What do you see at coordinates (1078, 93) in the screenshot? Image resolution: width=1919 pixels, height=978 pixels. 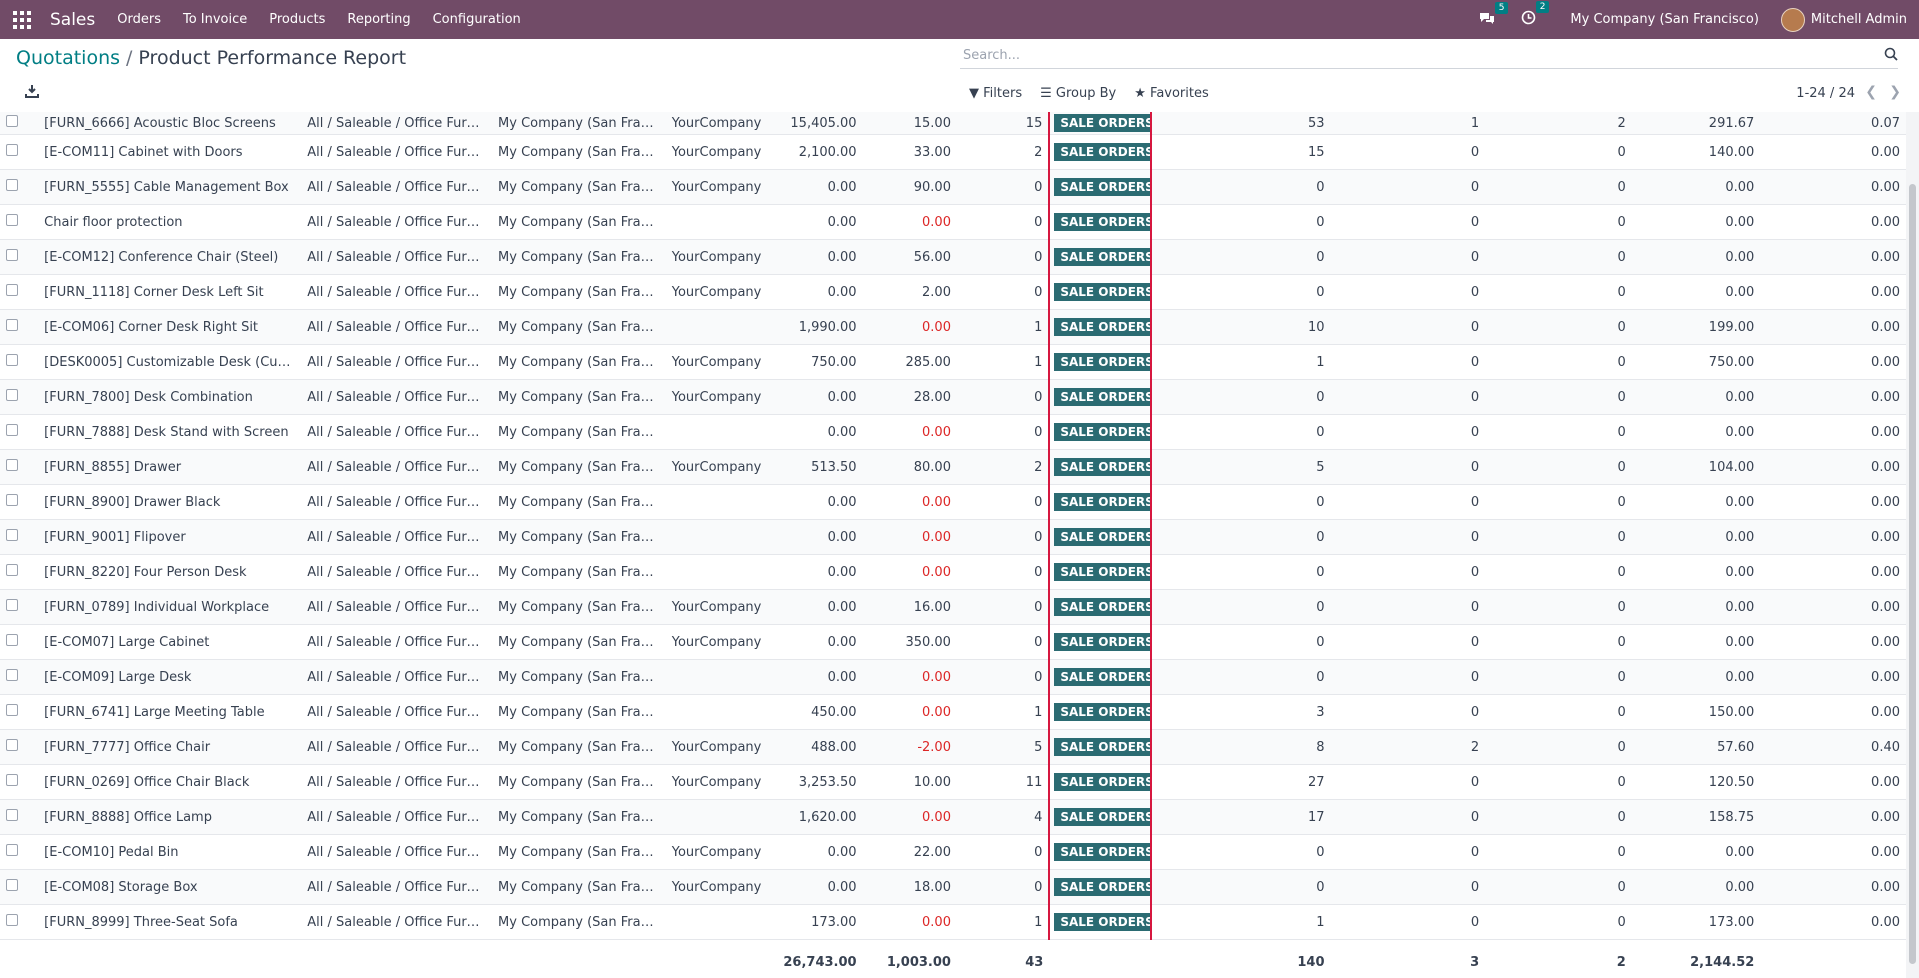 I see `group-by-button: ☰ Group By` at bounding box center [1078, 93].